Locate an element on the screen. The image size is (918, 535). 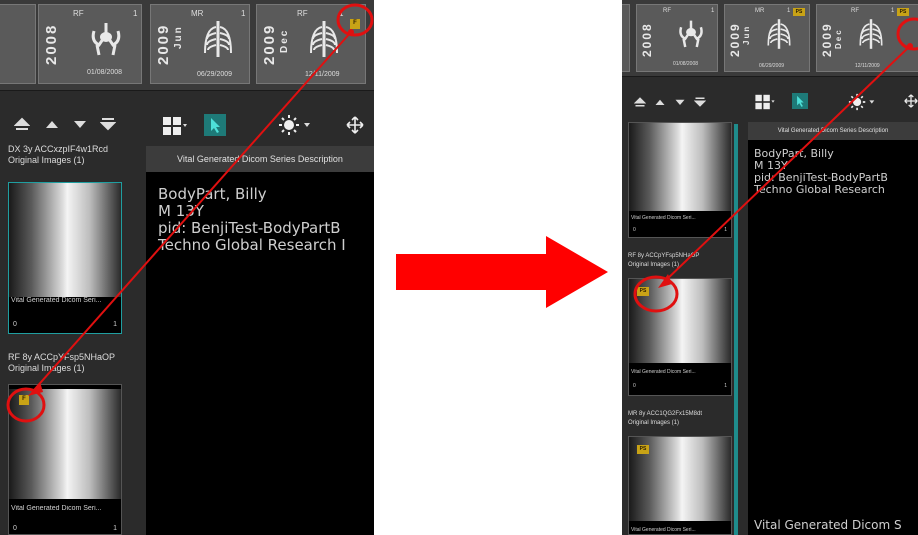
series-thumbnail: PS Vital Generated Dicom Seri... 0 1 is located at coordinates (680, 337).